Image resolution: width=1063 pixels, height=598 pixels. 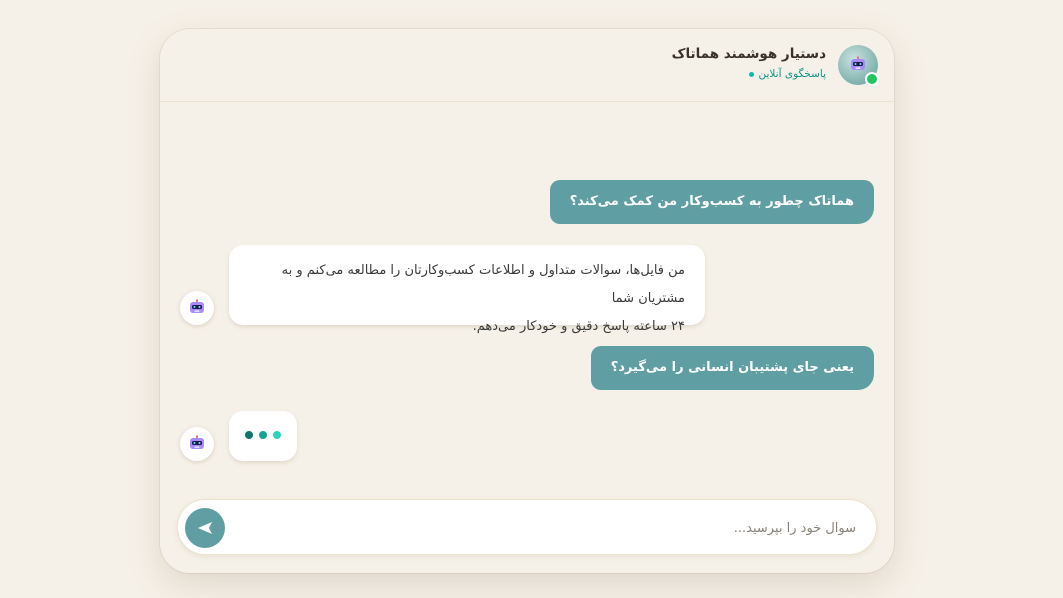 I want to click on assistant-status: پاسخگوی آنلاین, so click(x=787, y=74).